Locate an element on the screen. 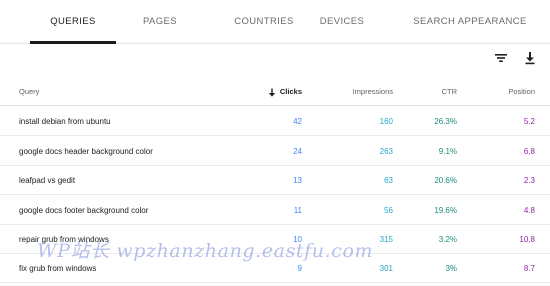 The width and height of the screenshot is (550, 286). ctr-cell: 20.6% is located at coordinates (445, 180).